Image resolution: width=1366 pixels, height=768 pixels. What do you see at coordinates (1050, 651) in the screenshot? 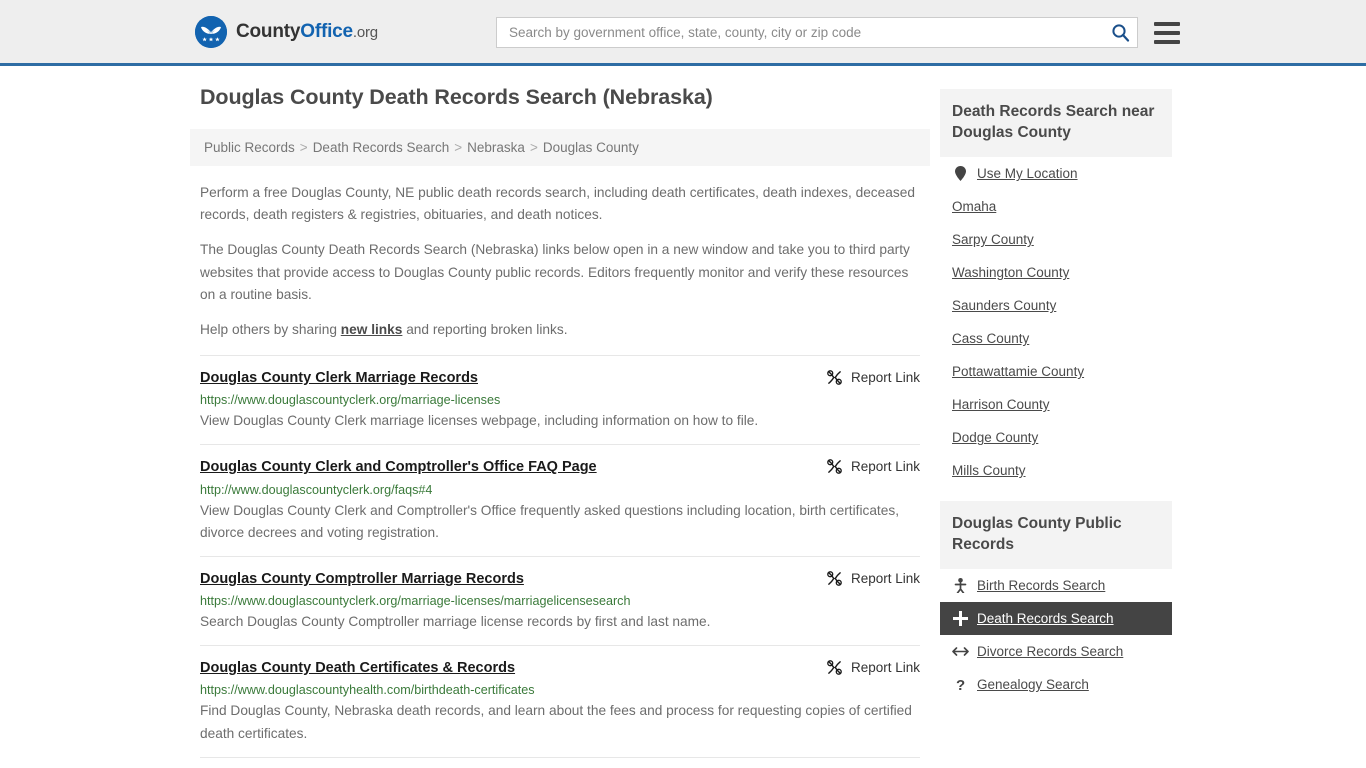
I see `sidebar-item-label: Divorce Records Search` at bounding box center [1050, 651].